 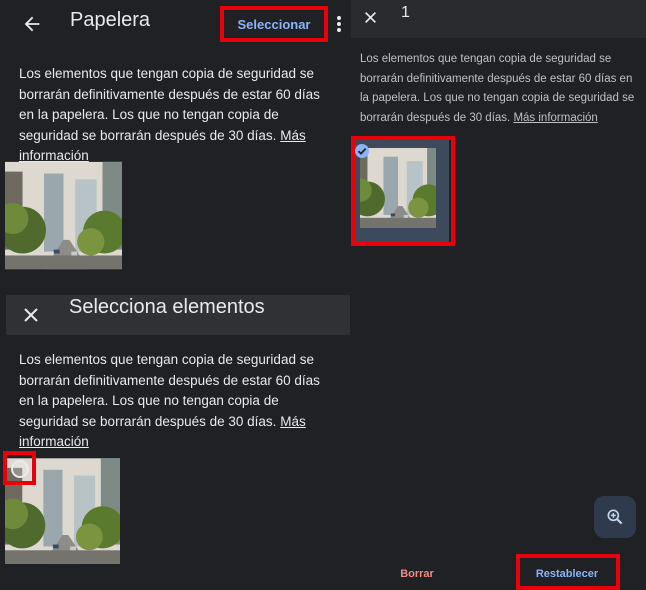 I want to click on select-top-bar: Selecciona elementos, so click(x=178, y=315).